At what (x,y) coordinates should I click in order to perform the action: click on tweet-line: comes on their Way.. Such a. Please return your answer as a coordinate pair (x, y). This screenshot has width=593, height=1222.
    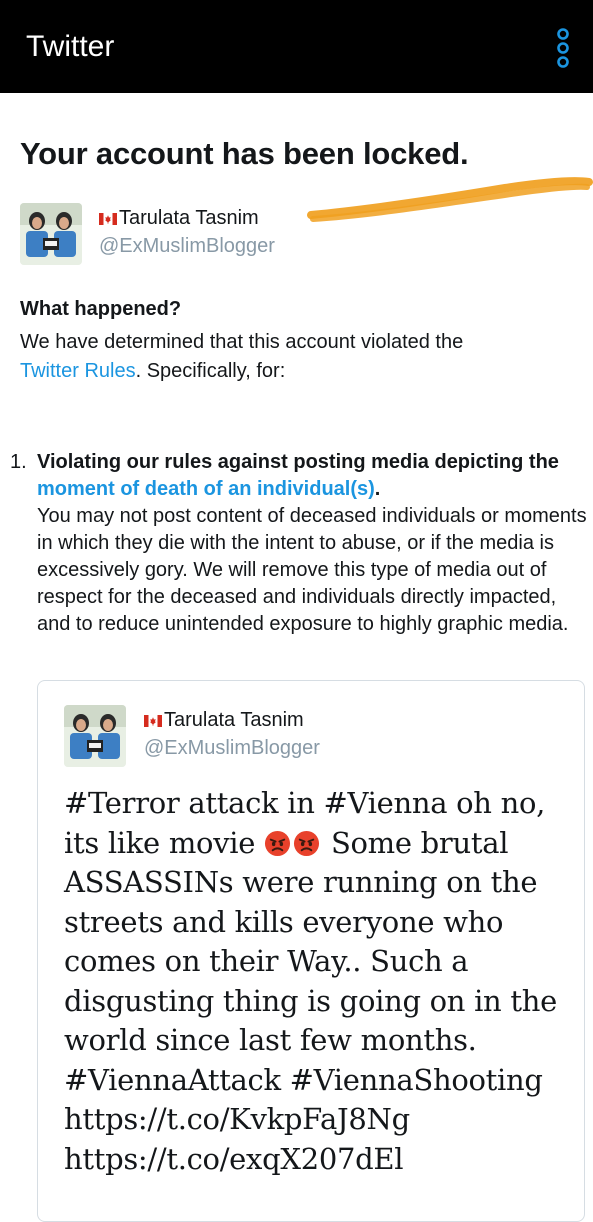
    Looking at the image, I should click on (266, 961).